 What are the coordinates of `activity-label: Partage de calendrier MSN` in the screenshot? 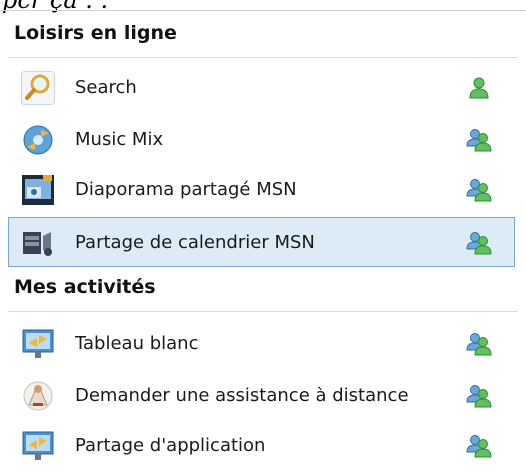 It's located at (195, 242).